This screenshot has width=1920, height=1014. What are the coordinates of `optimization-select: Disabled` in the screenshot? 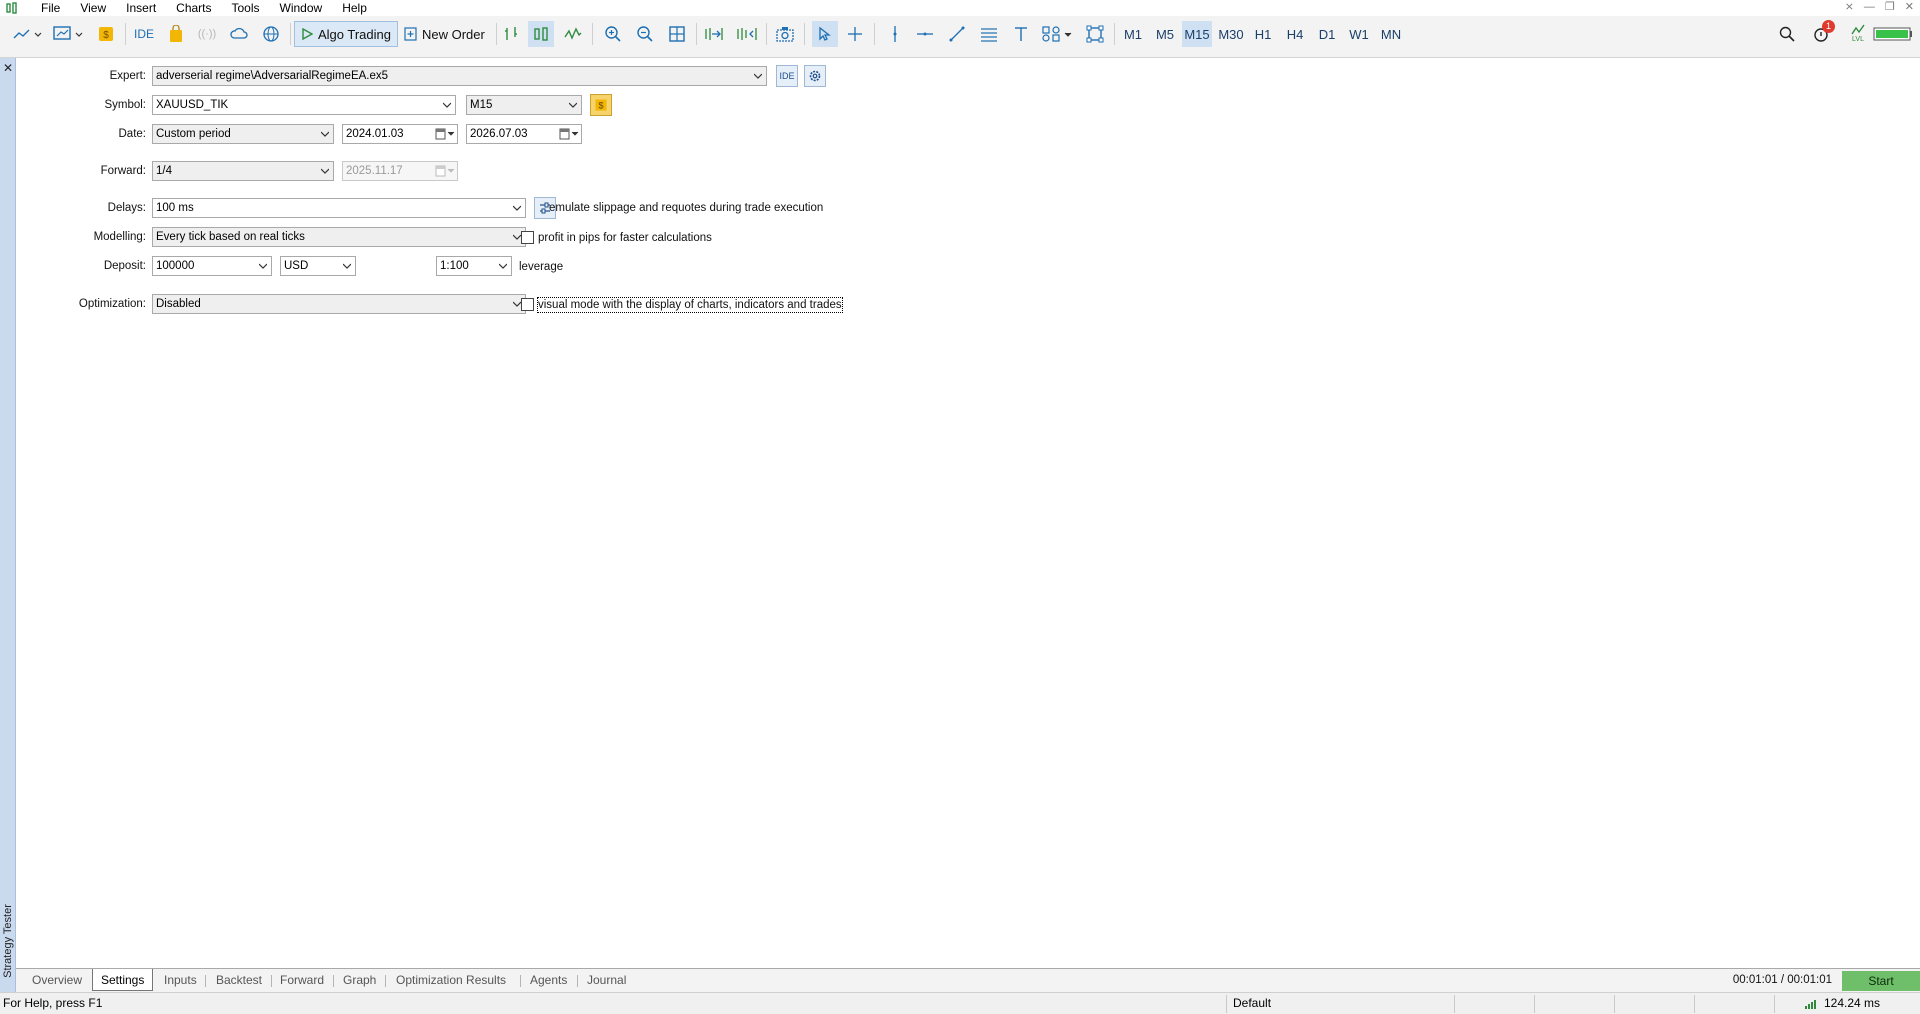 It's located at (339, 304).